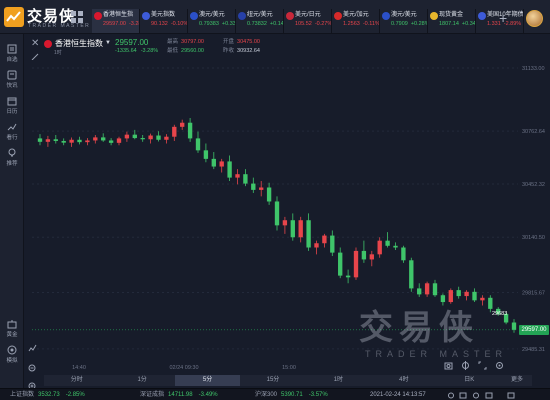  Describe the element at coordinates (448, 365) in the screenshot. I see `screenshot-icon` at that location.